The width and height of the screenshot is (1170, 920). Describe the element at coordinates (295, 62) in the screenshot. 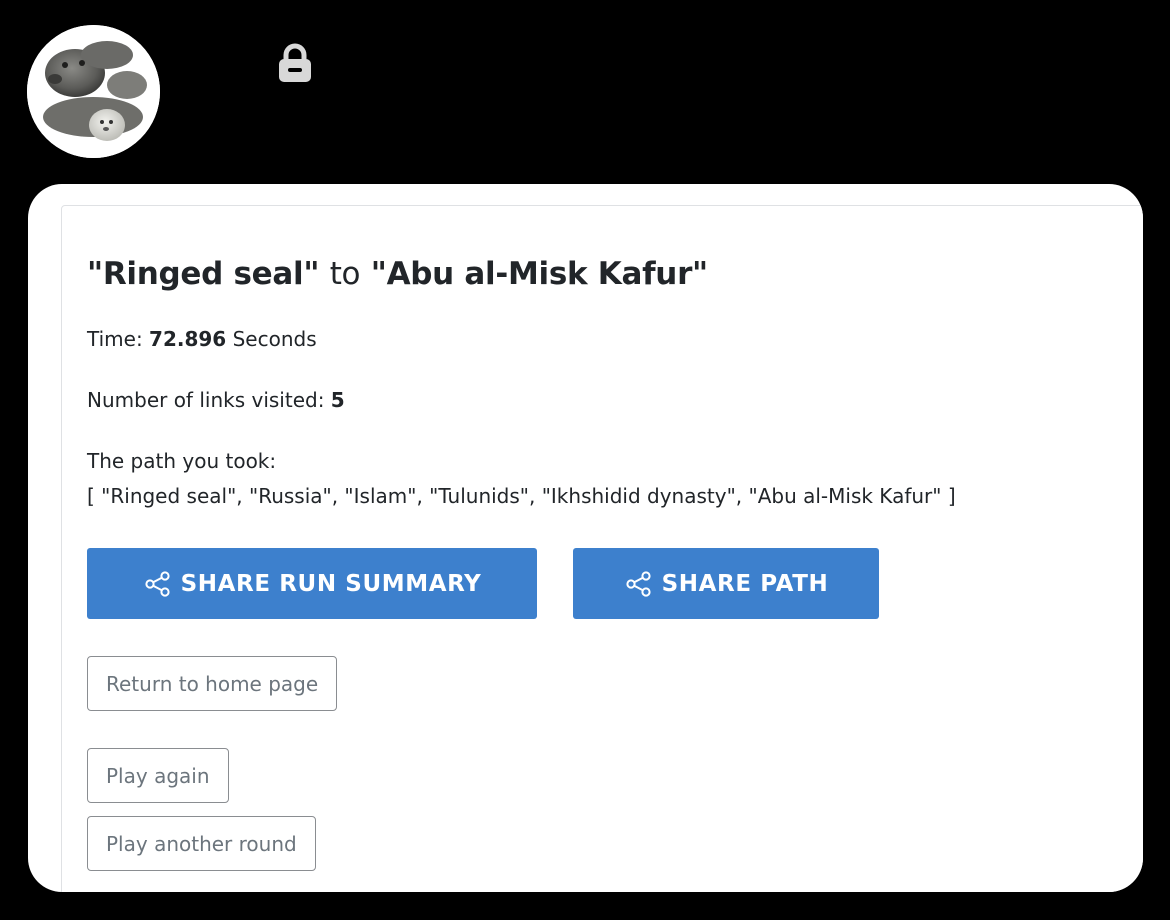

I see `lock-icon` at that location.